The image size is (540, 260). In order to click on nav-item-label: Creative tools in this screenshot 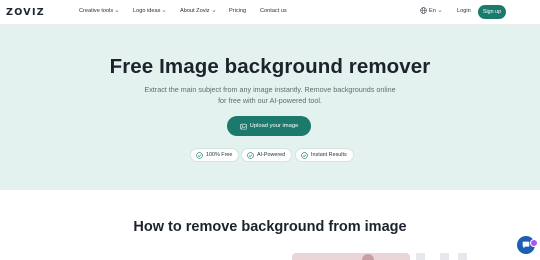, I will do `click(96, 11)`.